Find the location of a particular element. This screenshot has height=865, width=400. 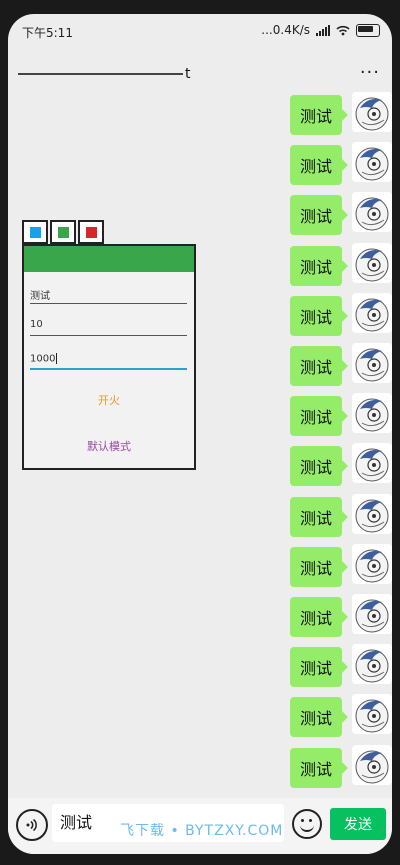

wifi-icon is located at coordinates (343, 30).